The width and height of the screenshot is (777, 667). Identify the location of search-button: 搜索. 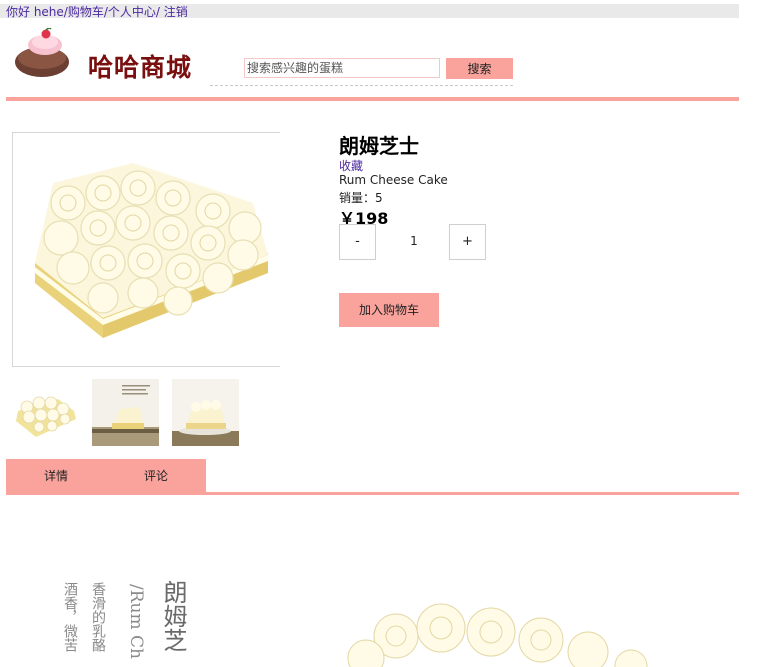
(479, 68).